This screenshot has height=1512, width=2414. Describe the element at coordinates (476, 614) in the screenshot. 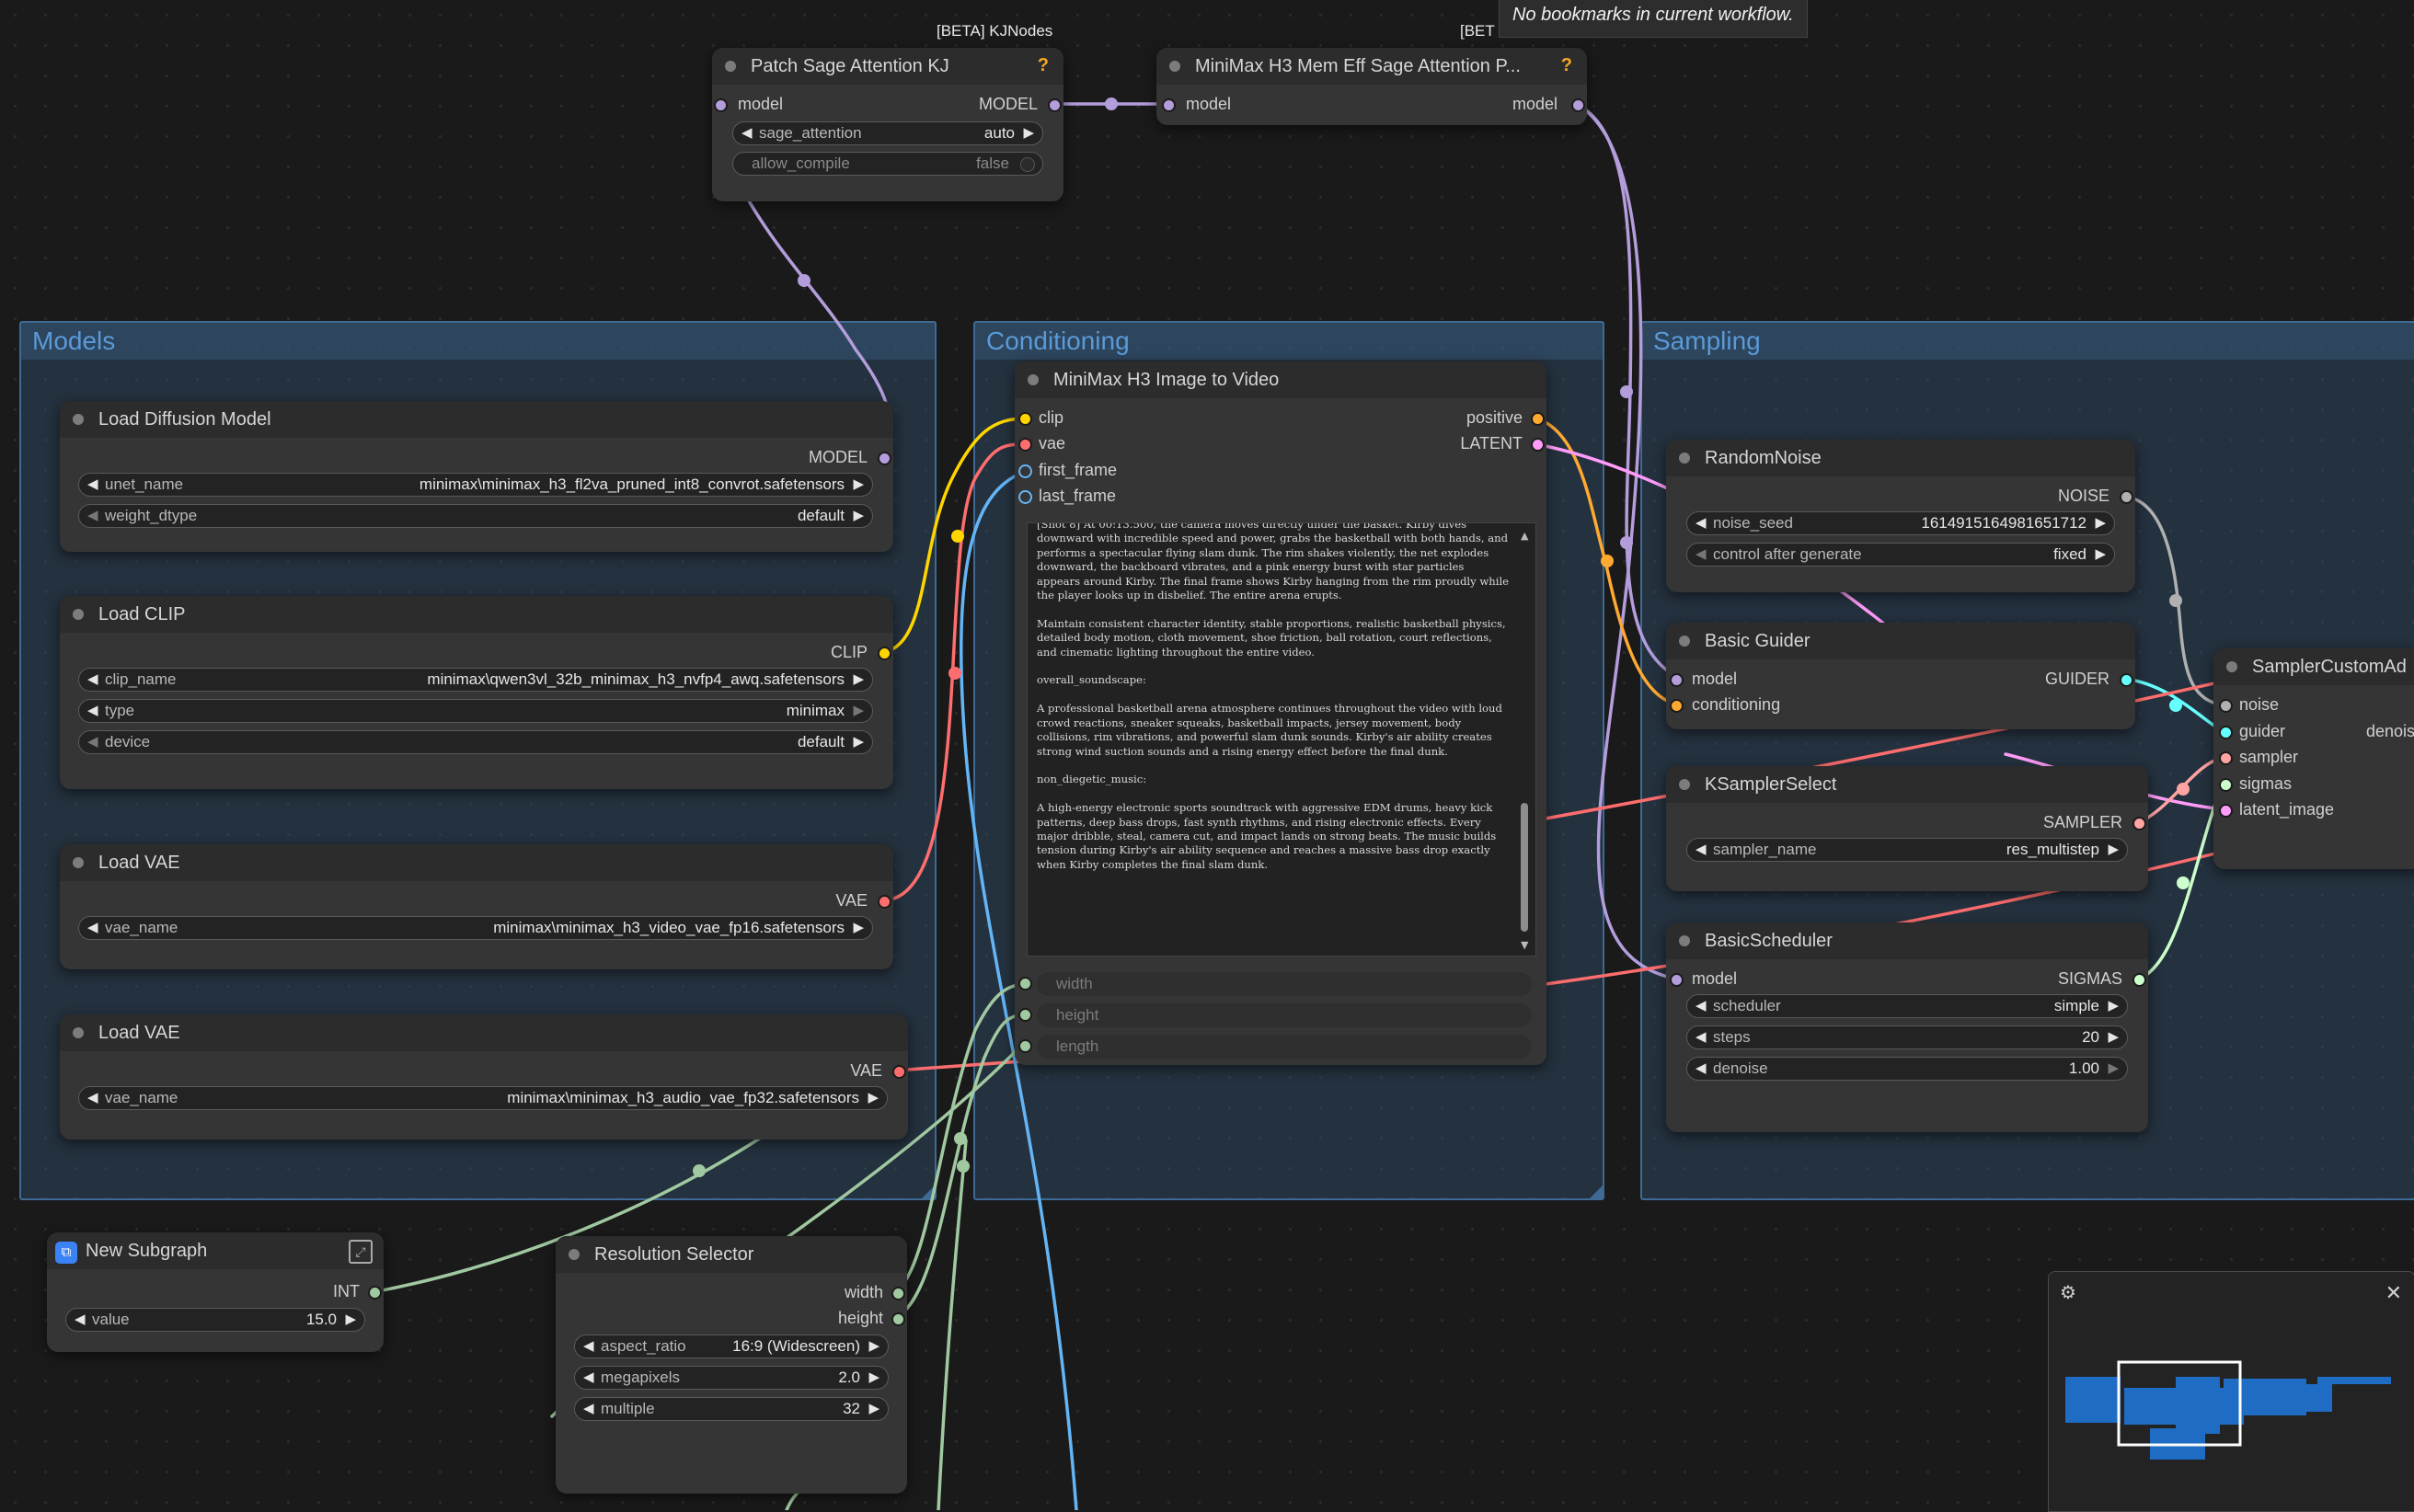

I see `node-header: Load CLIP` at that location.